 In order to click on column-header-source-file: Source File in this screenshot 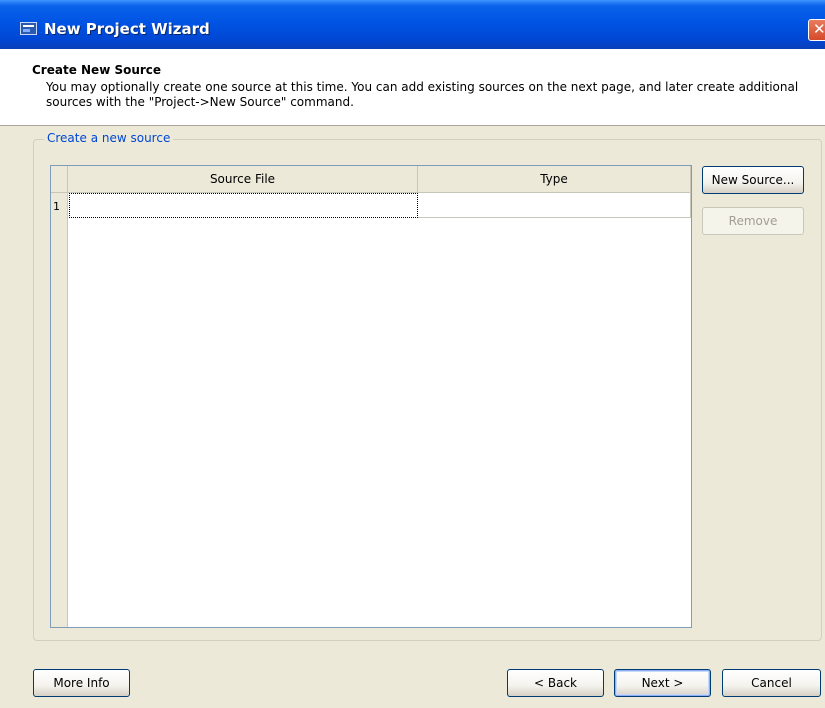, I will do `click(243, 179)`.